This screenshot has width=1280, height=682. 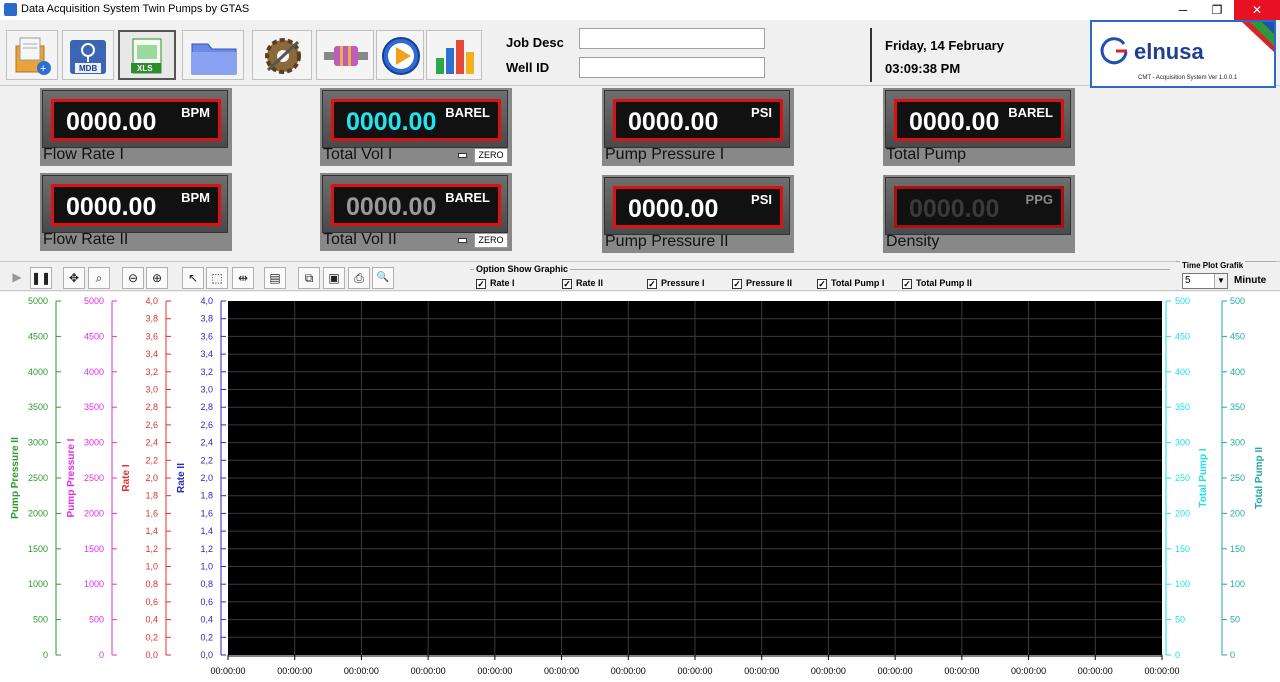 I want to click on chart-zoom-in-button: ⊕, so click(x=157, y=278).